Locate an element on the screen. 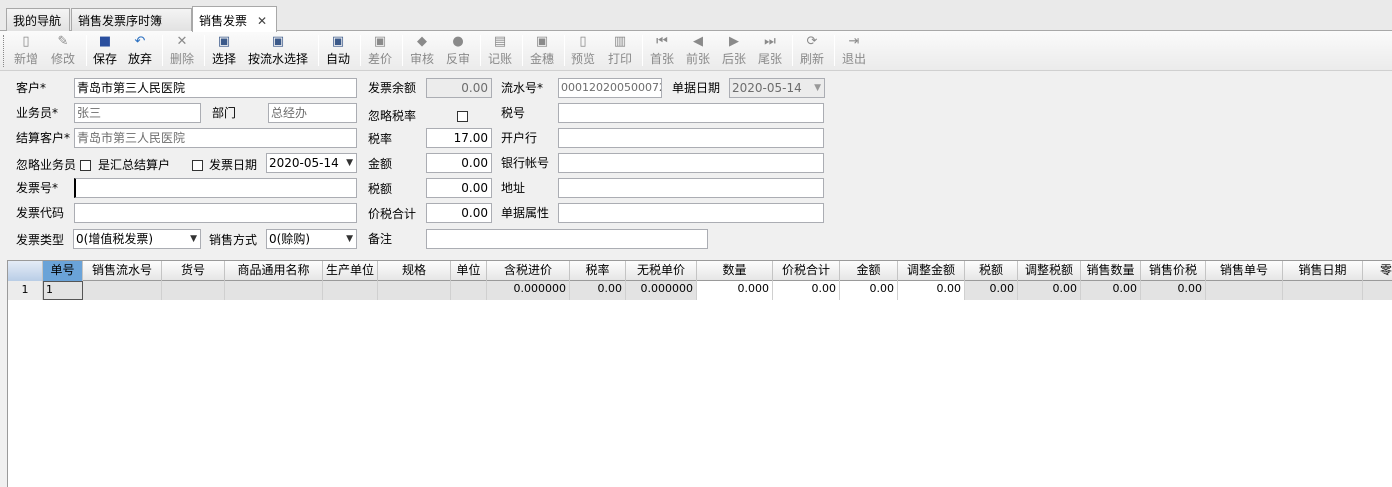 The height and width of the screenshot is (487, 1392). audit-button: ◆ 审核 is located at coordinates (422, 50).